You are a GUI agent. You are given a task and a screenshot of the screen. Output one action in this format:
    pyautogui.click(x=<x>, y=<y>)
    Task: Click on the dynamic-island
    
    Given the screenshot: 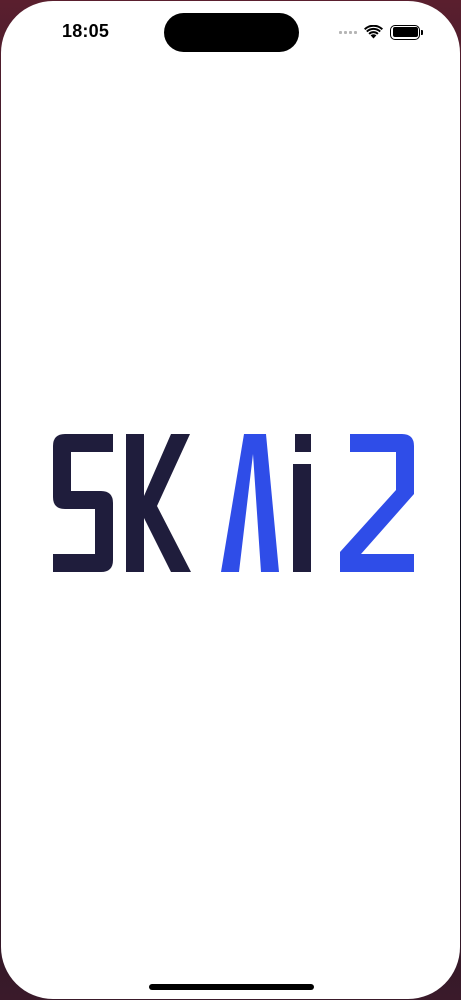 What is the action you would take?
    pyautogui.click(x=231, y=32)
    